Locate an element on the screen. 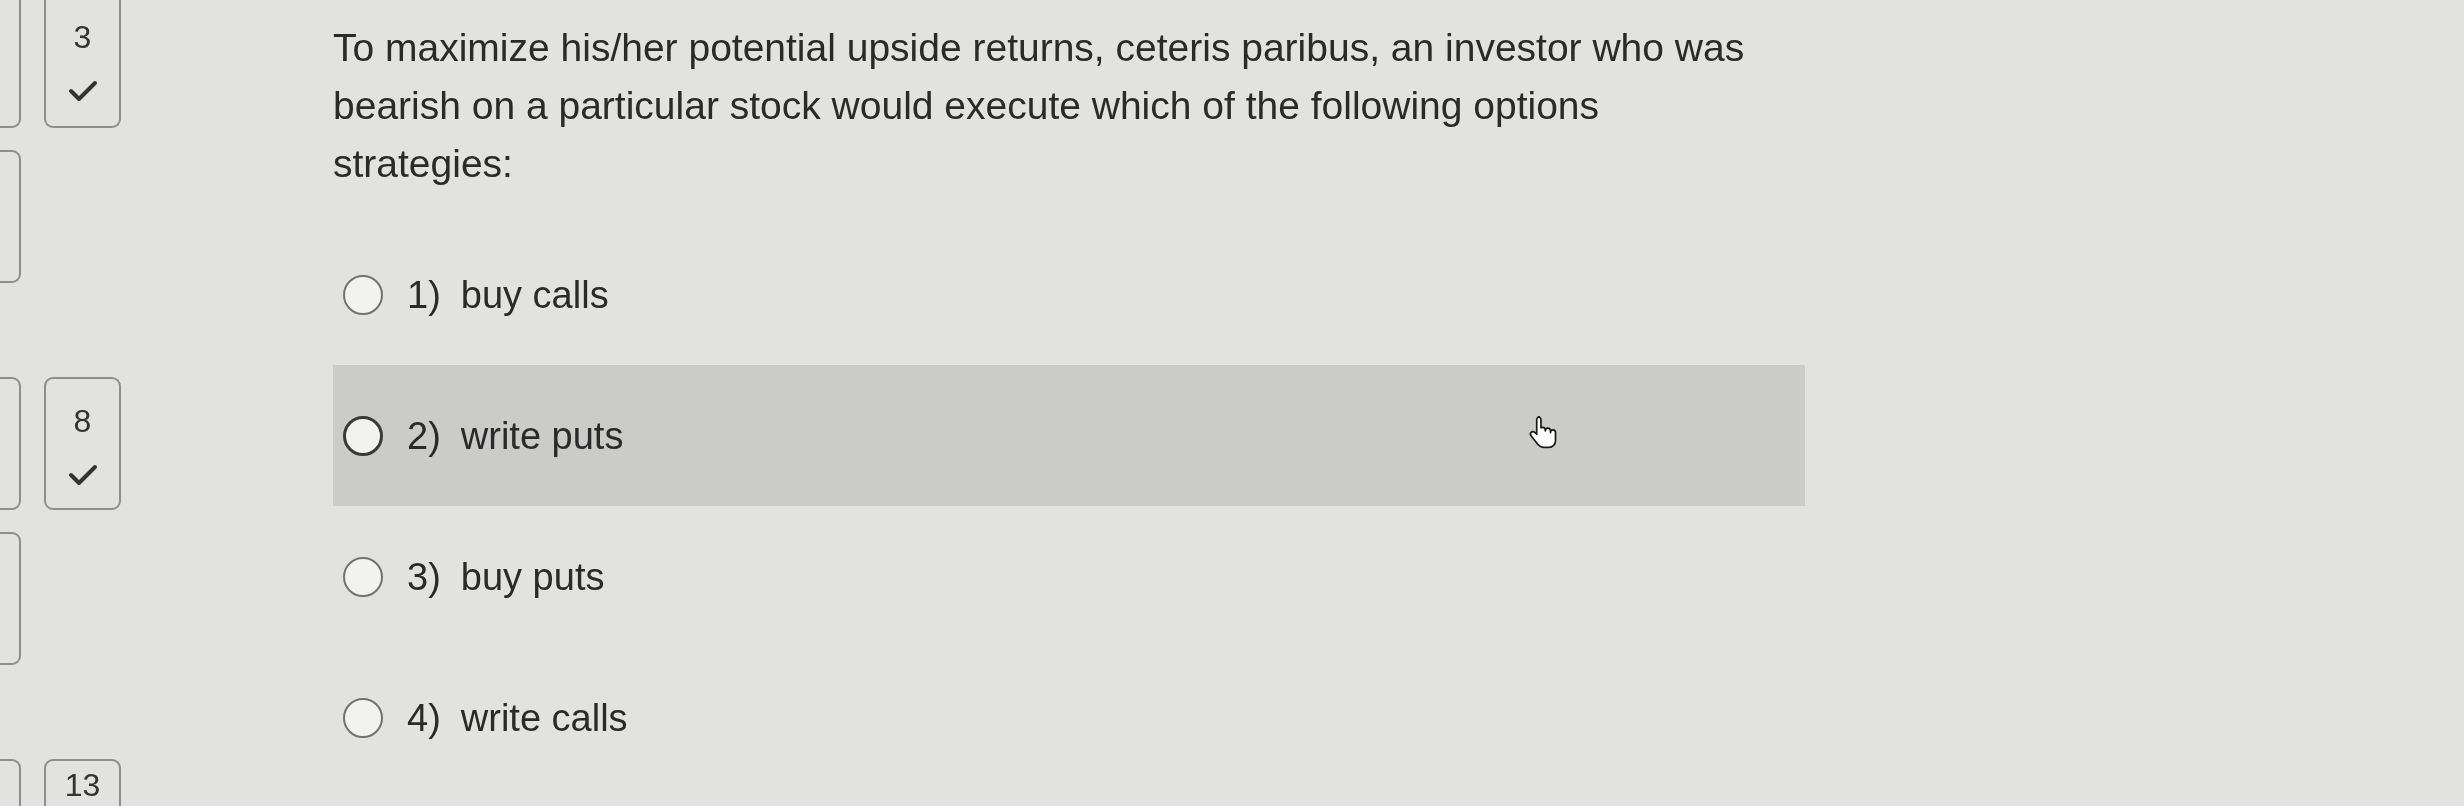 This screenshot has width=2464, height=806. option-number: 1) is located at coordinates (424, 295).